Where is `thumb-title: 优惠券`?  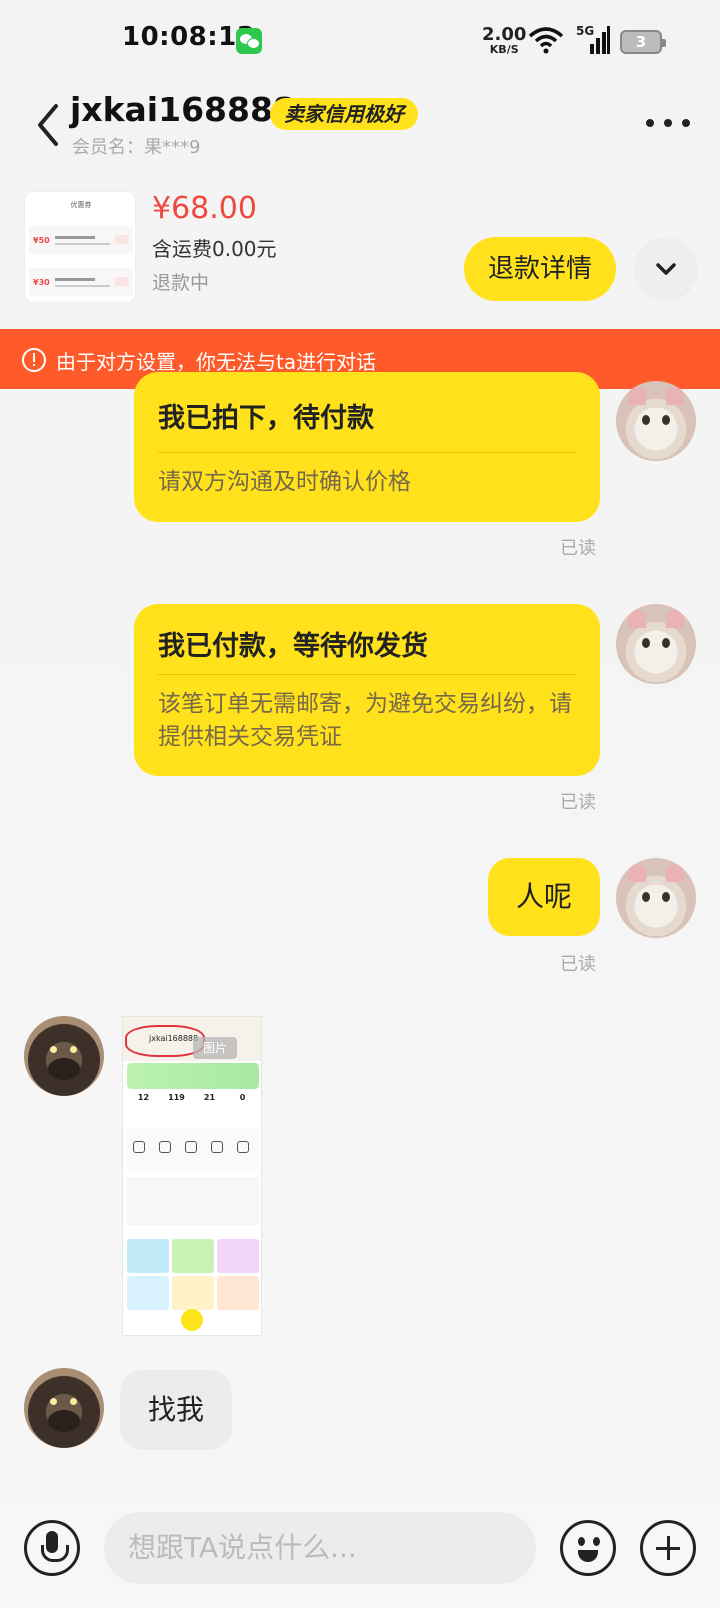 thumb-title: 优惠券 is located at coordinates (81, 205).